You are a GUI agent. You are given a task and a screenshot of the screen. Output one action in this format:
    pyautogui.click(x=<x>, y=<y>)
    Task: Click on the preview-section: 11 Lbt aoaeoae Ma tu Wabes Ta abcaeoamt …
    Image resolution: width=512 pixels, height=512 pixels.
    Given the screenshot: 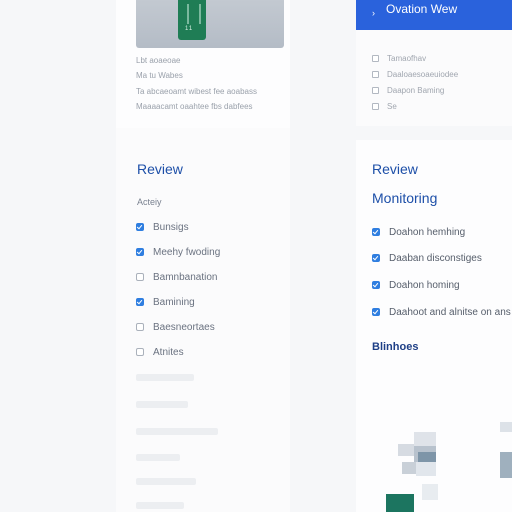 What is the action you would take?
    pyautogui.click(x=203, y=64)
    